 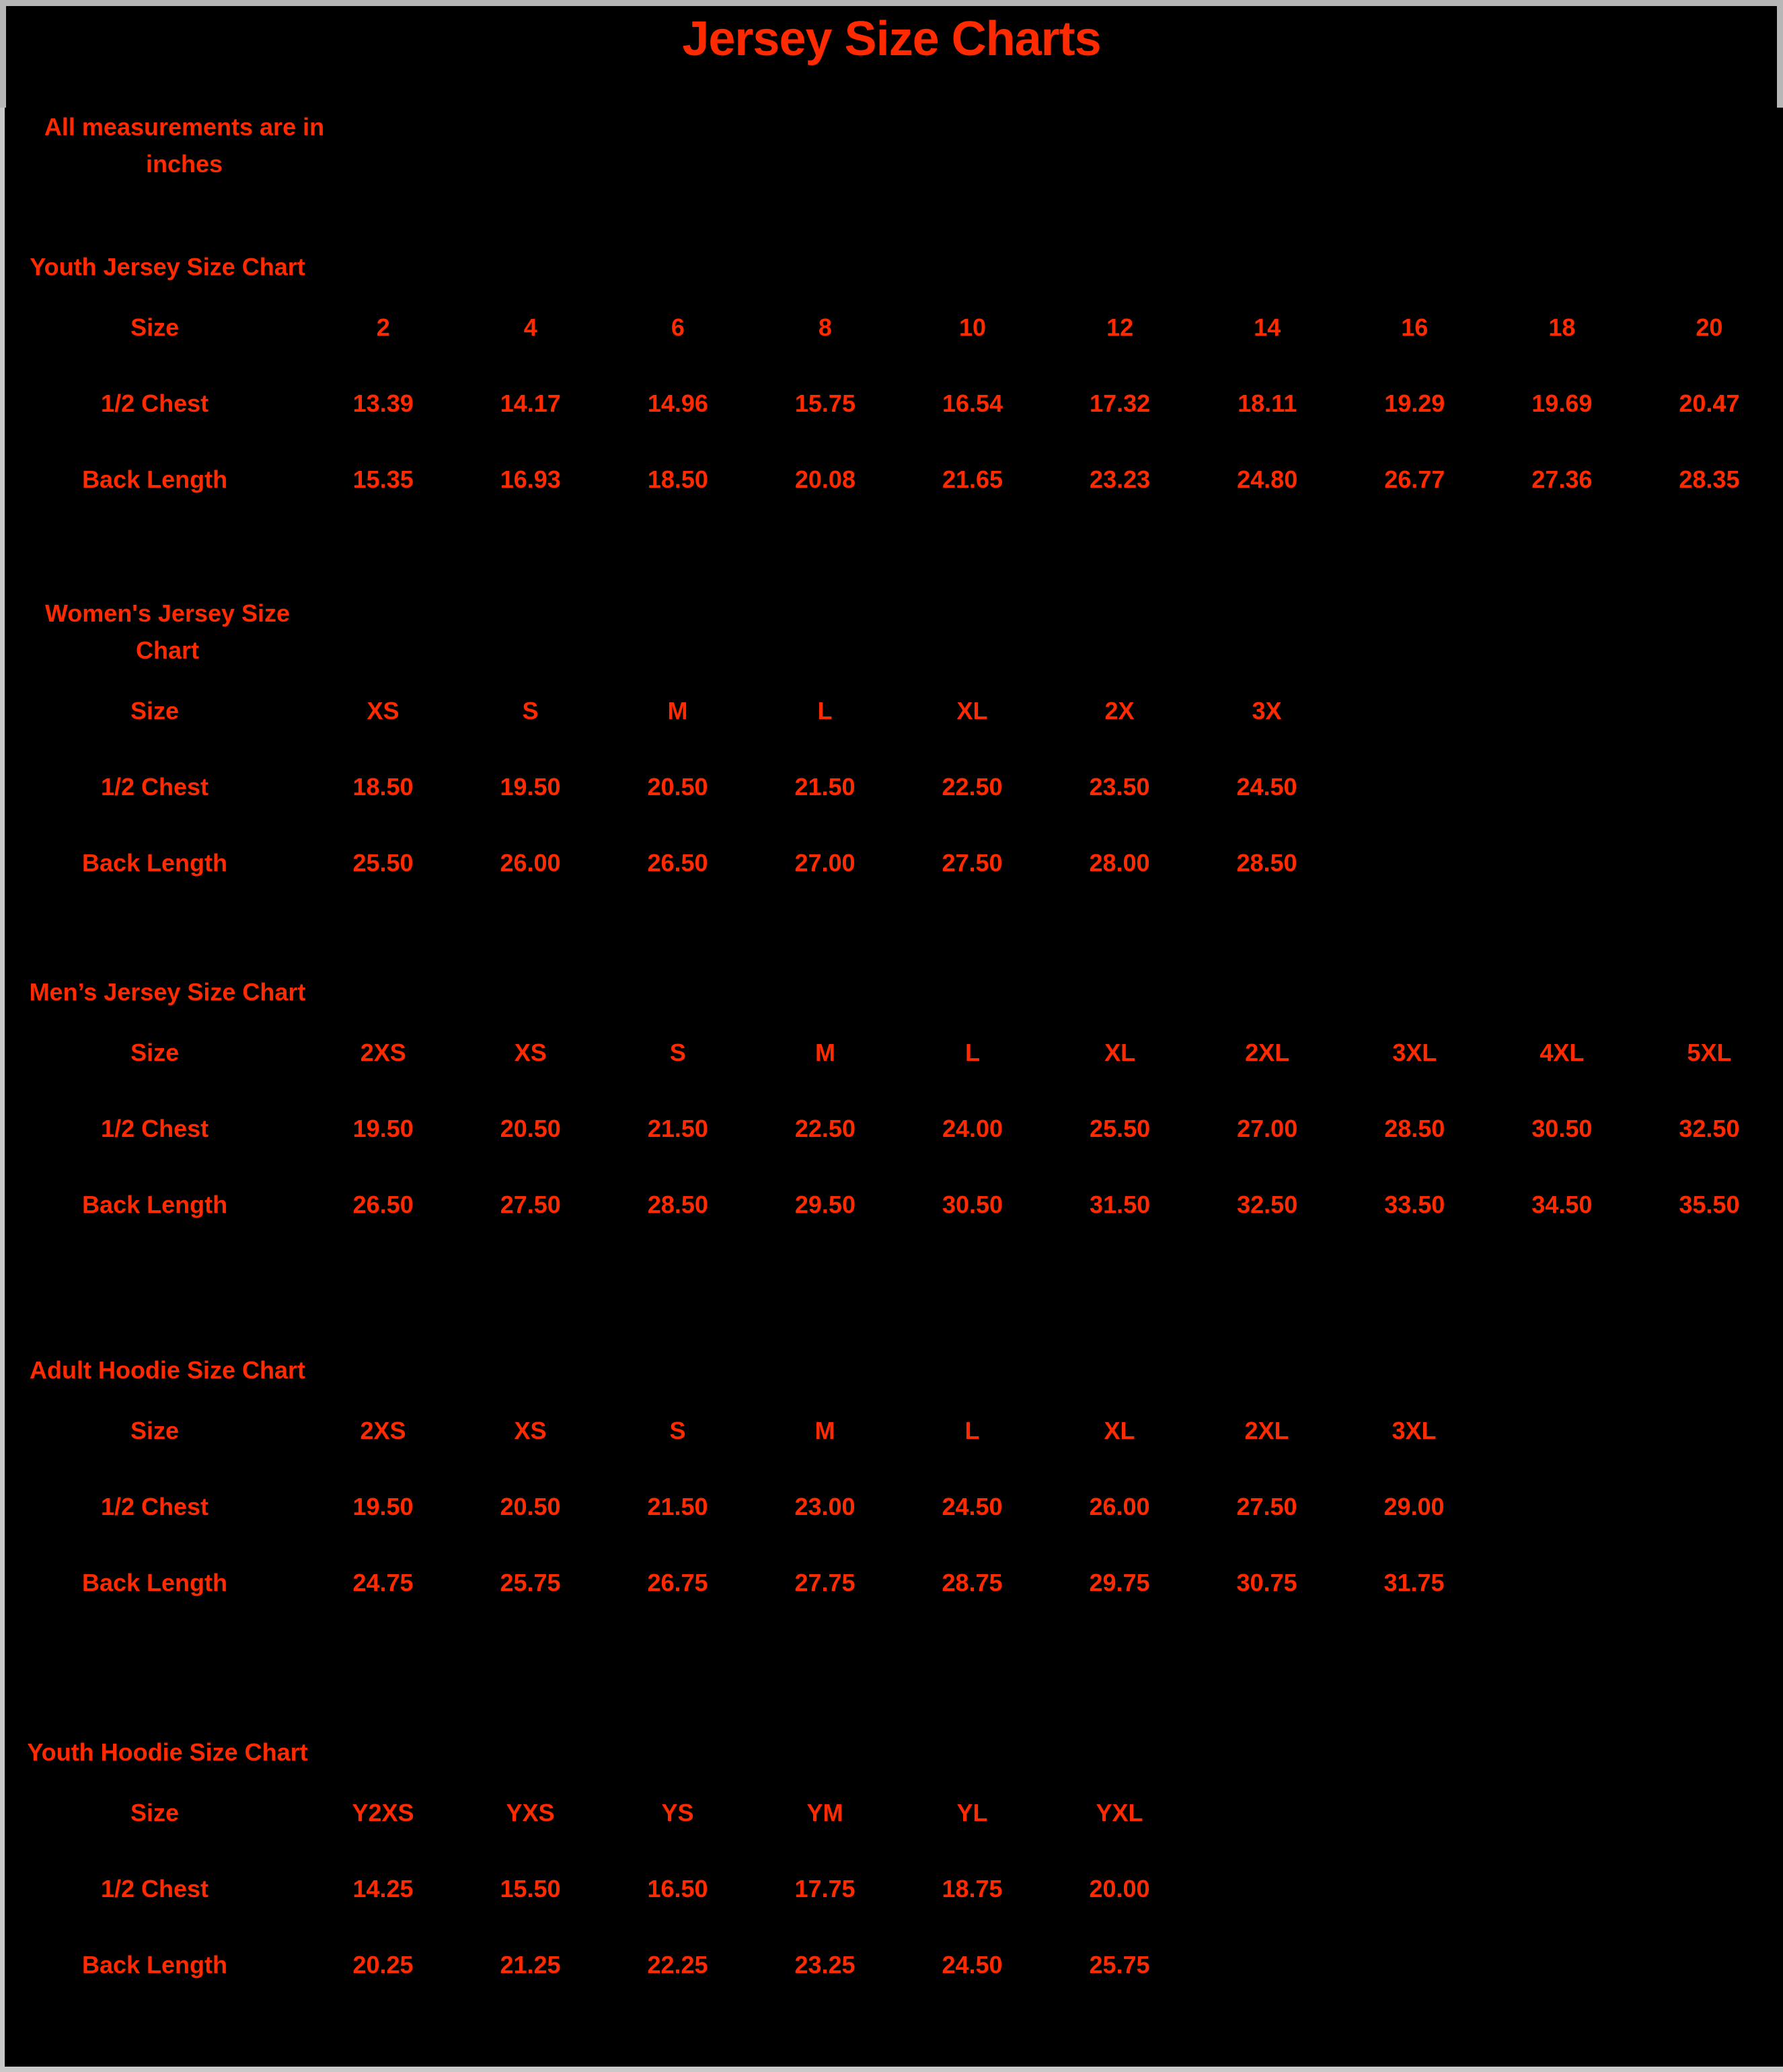 I want to click on table-row: 1/2 Chest 14.25 15.50 16.50 17.75 18.75 20.00, so click(x=891, y=1889).